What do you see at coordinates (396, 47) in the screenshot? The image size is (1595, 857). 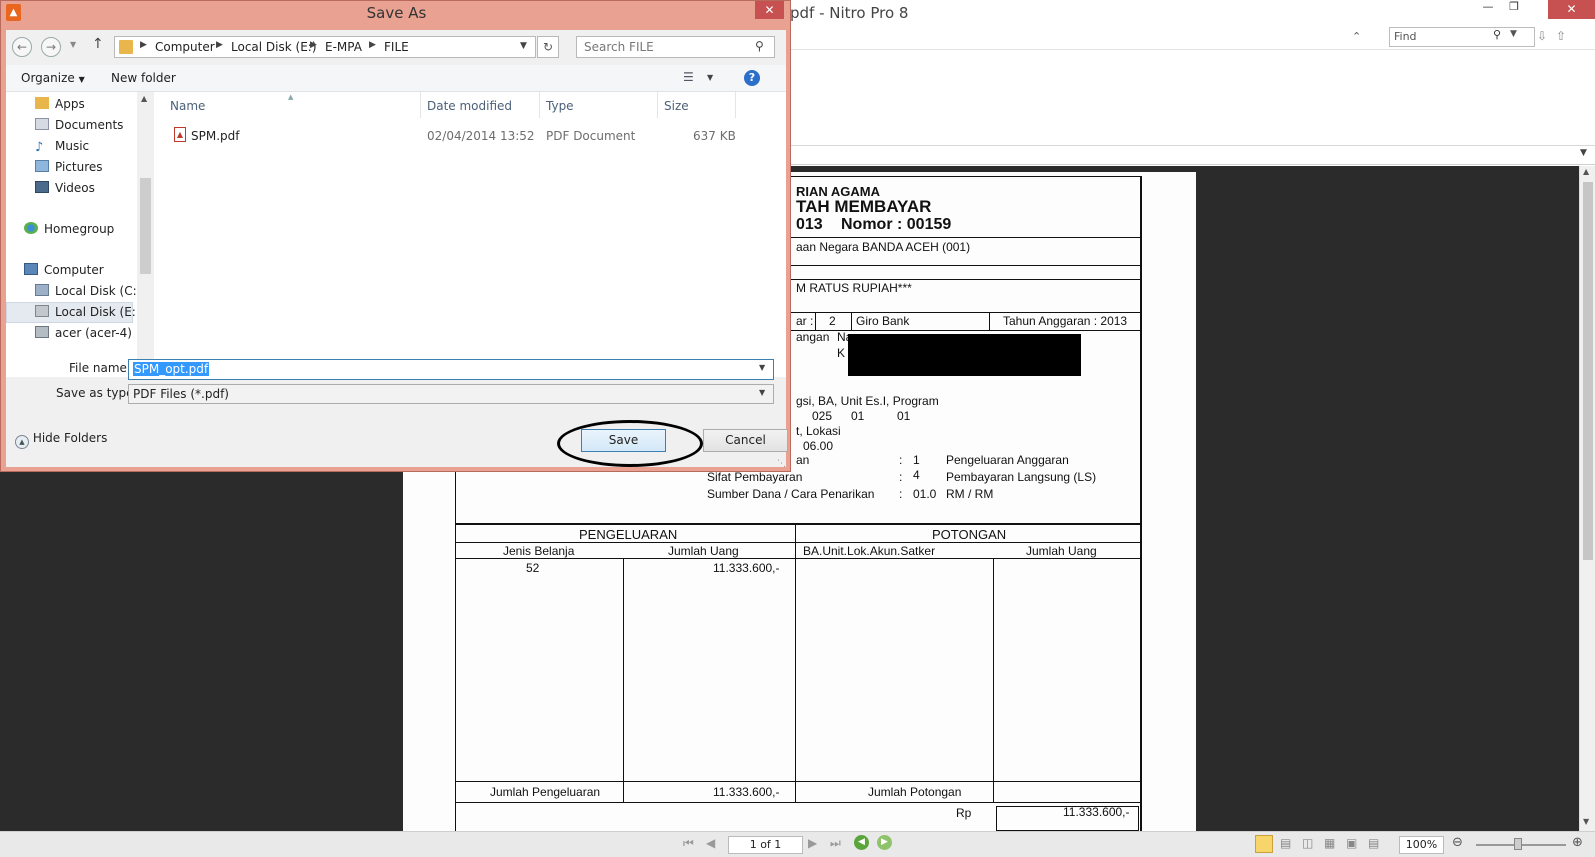 I see `breadcrumb-file: FILE` at bounding box center [396, 47].